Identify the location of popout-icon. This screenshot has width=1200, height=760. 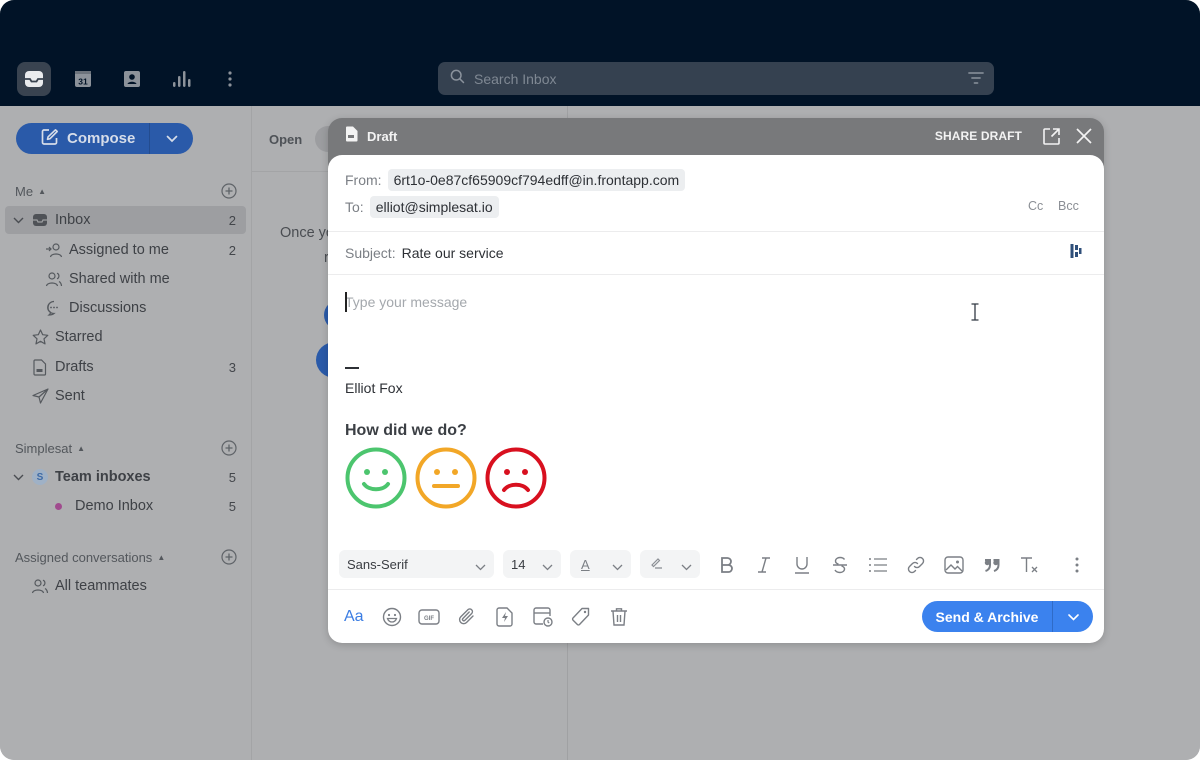
(1051, 139).